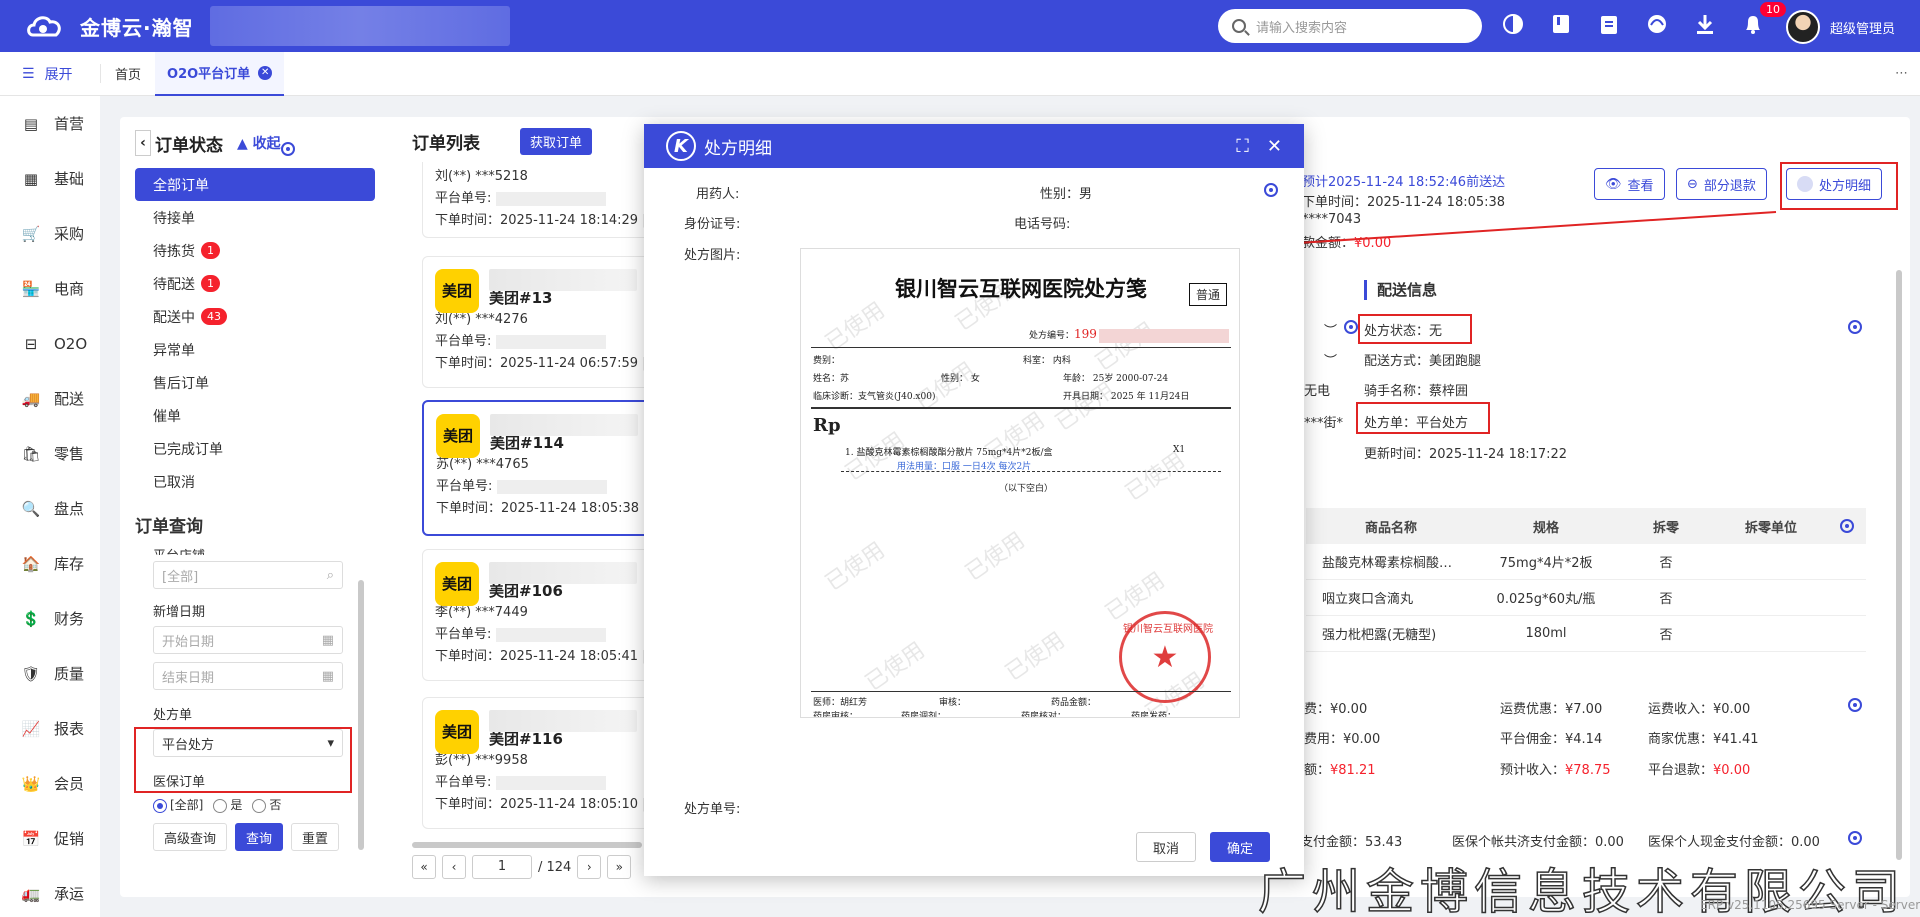 This screenshot has height=917, width=1920. Describe the element at coordinates (69, 784) in the screenshot. I see `nav-label: 会员` at that location.